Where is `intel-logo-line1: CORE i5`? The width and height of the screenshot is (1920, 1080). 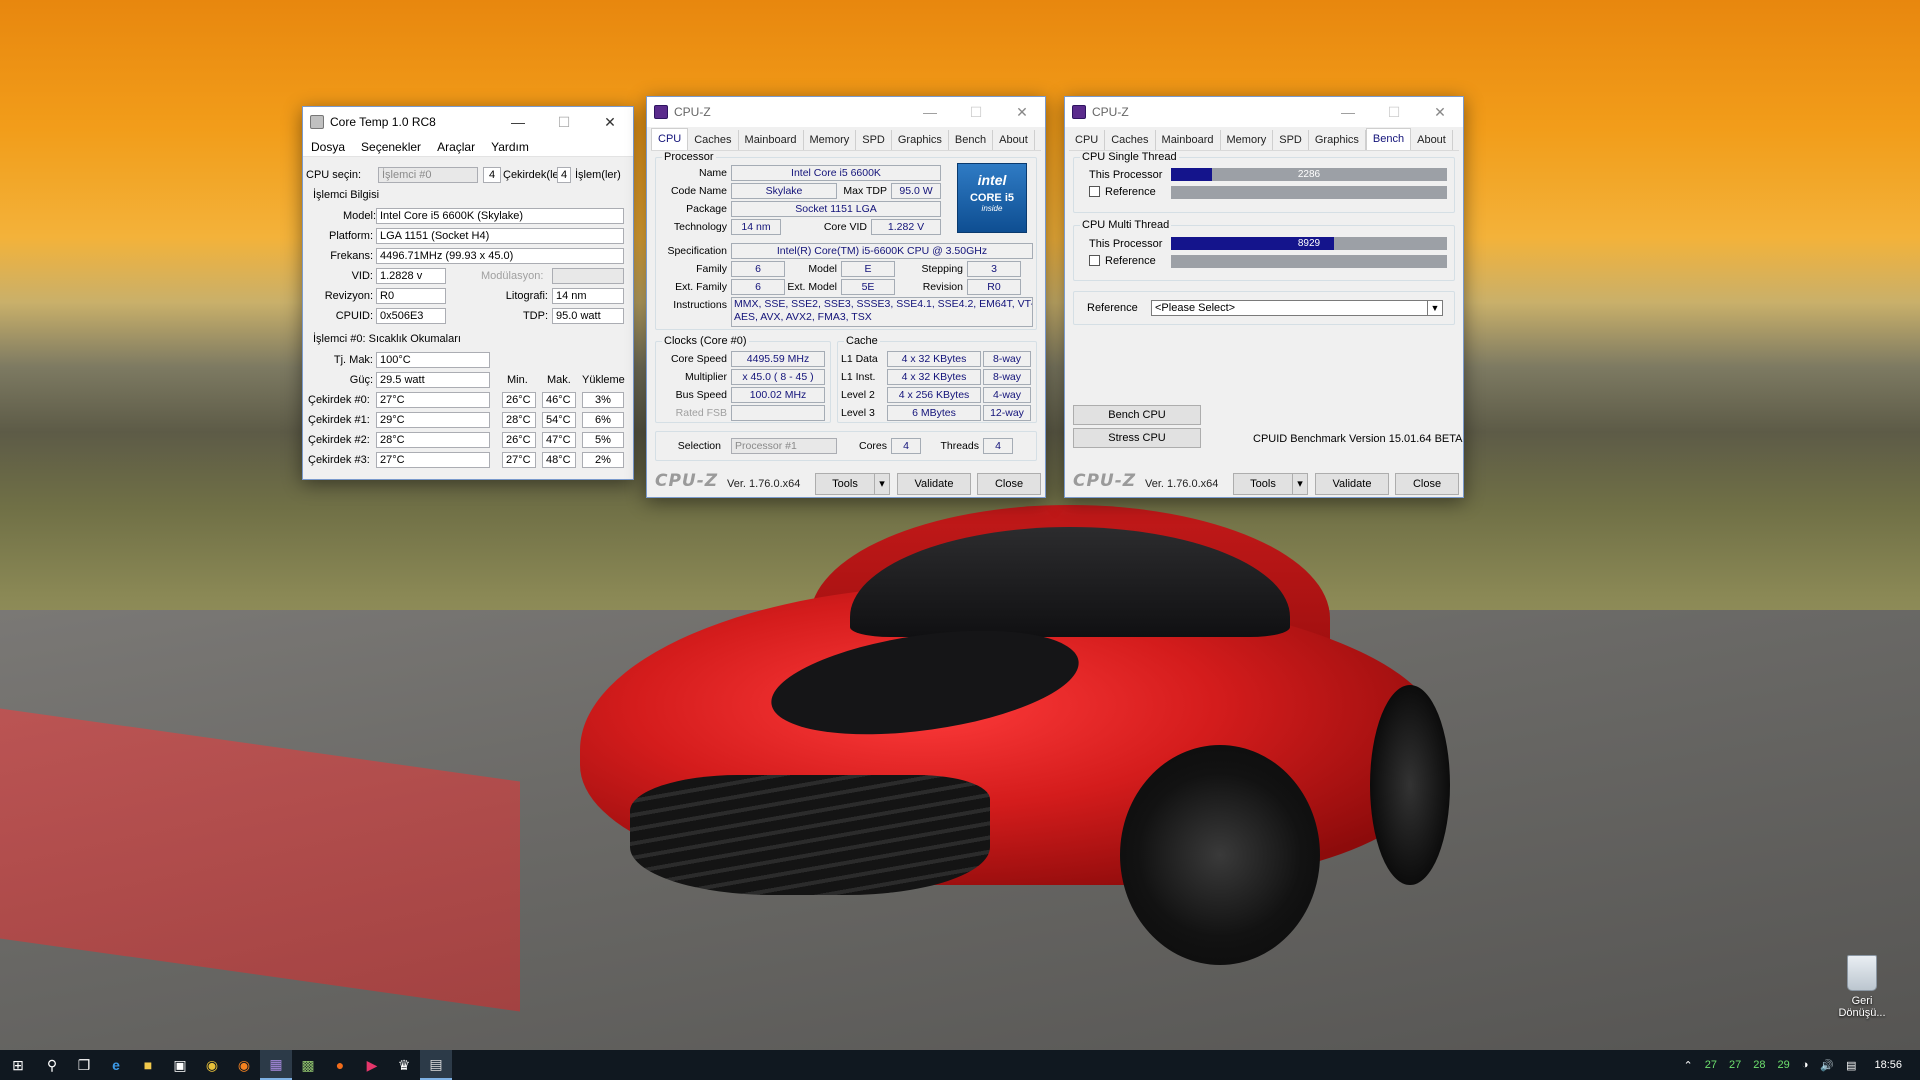 intel-logo-line1: CORE i5 is located at coordinates (991, 198).